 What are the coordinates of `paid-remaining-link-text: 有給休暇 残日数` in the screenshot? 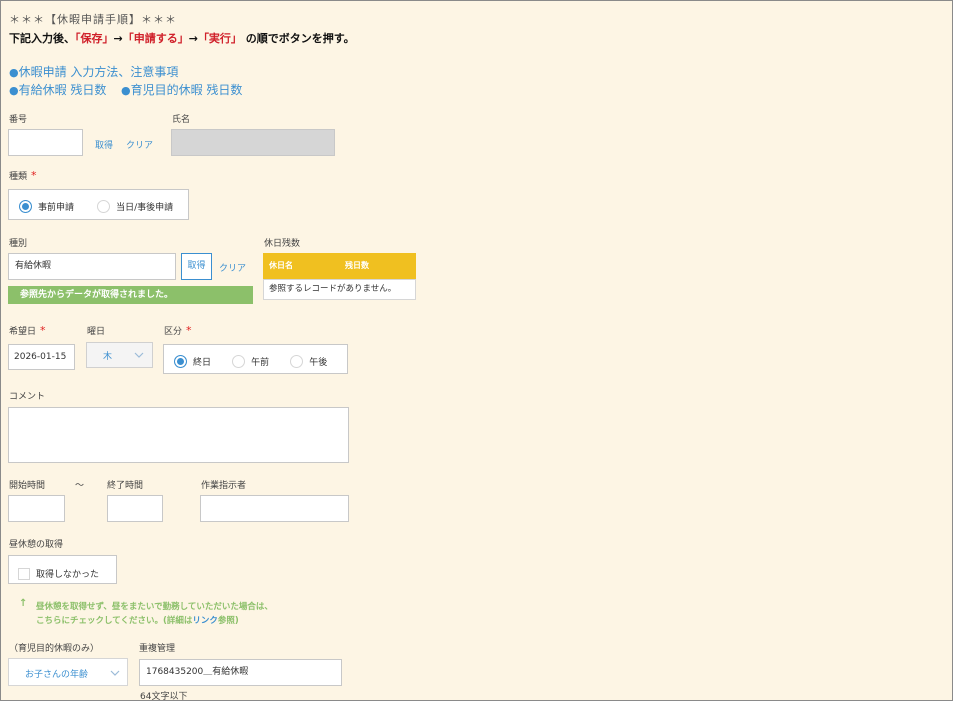 It's located at (63, 90).